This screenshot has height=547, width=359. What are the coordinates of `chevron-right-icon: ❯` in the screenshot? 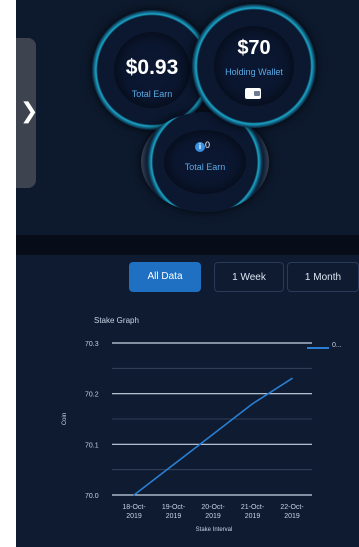 It's located at (29, 110).